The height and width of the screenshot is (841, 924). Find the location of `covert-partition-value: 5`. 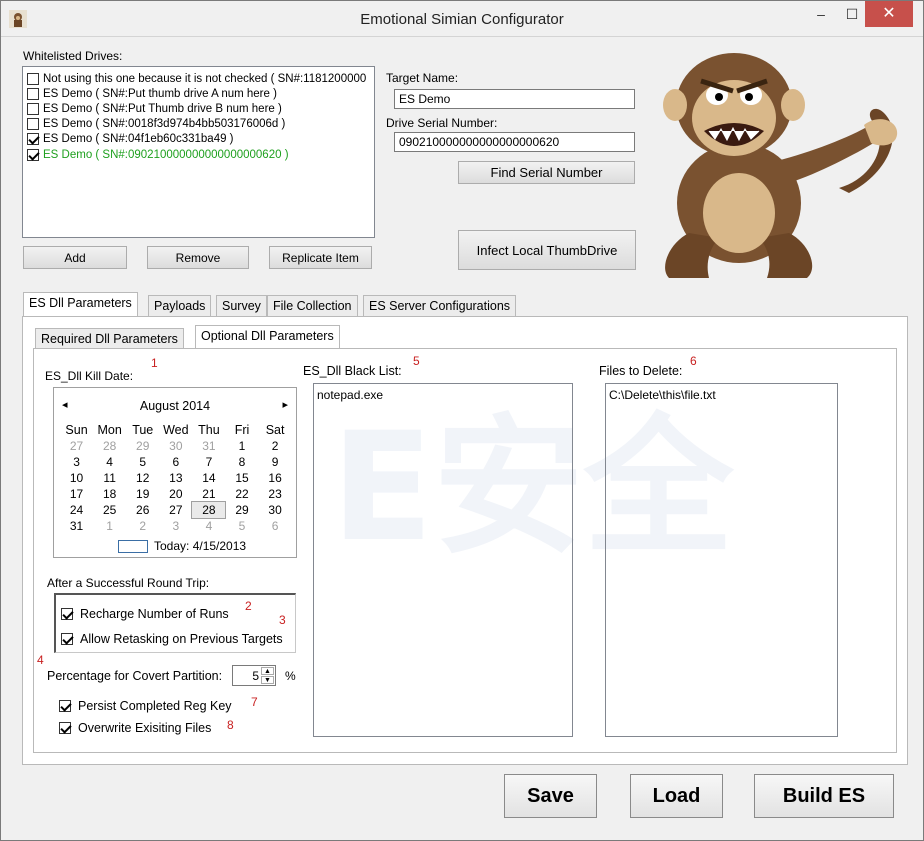

covert-partition-value: 5 is located at coordinates (255, 676).